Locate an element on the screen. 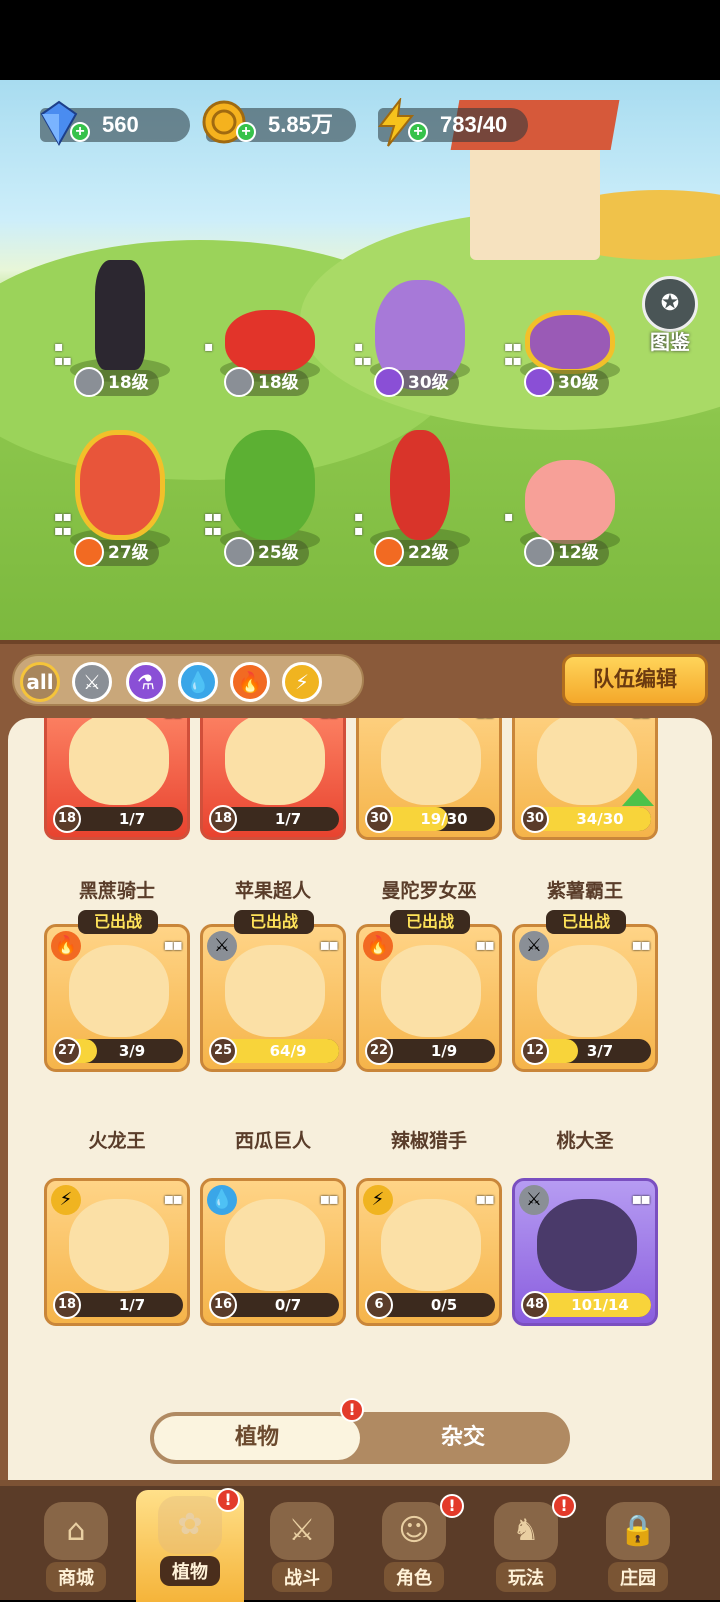  filter-lightning: ⚡ is located at coordinates (302, 682).